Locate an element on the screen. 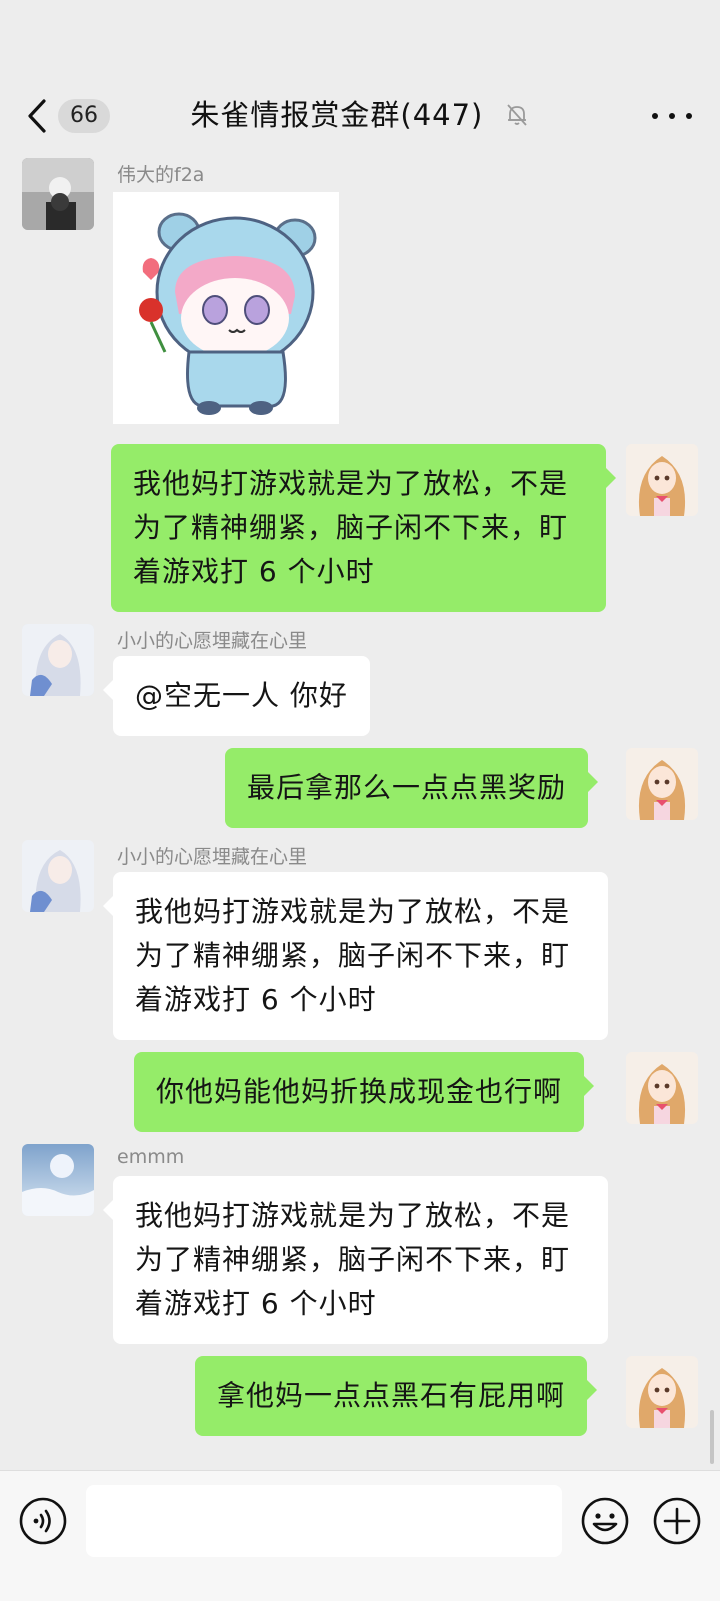 The width and height of the screenshot is (720, 1601). more-functions-button is located at coordinates (677, 1521).